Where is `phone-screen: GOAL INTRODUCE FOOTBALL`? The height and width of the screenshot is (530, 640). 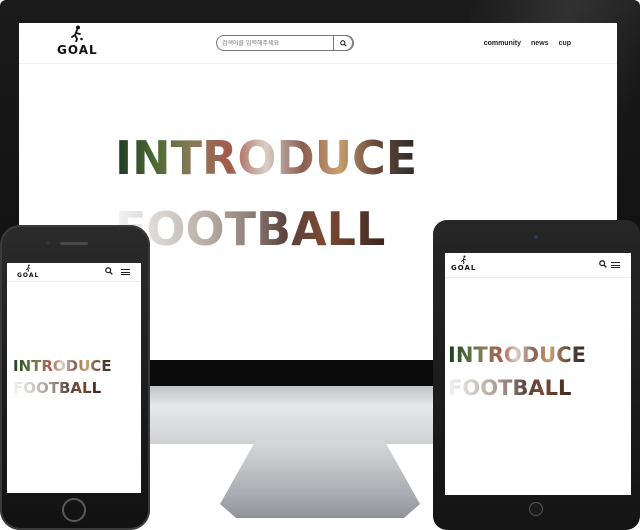 phone-screen: GOAL INTRODUCE FOOTBALL is located at coordinates (74, 378).